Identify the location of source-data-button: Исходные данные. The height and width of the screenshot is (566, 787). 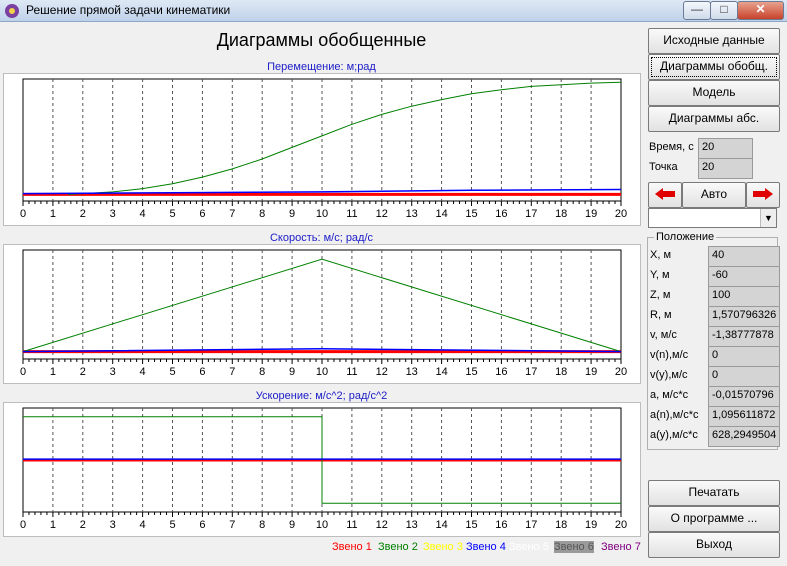
(714, 41).